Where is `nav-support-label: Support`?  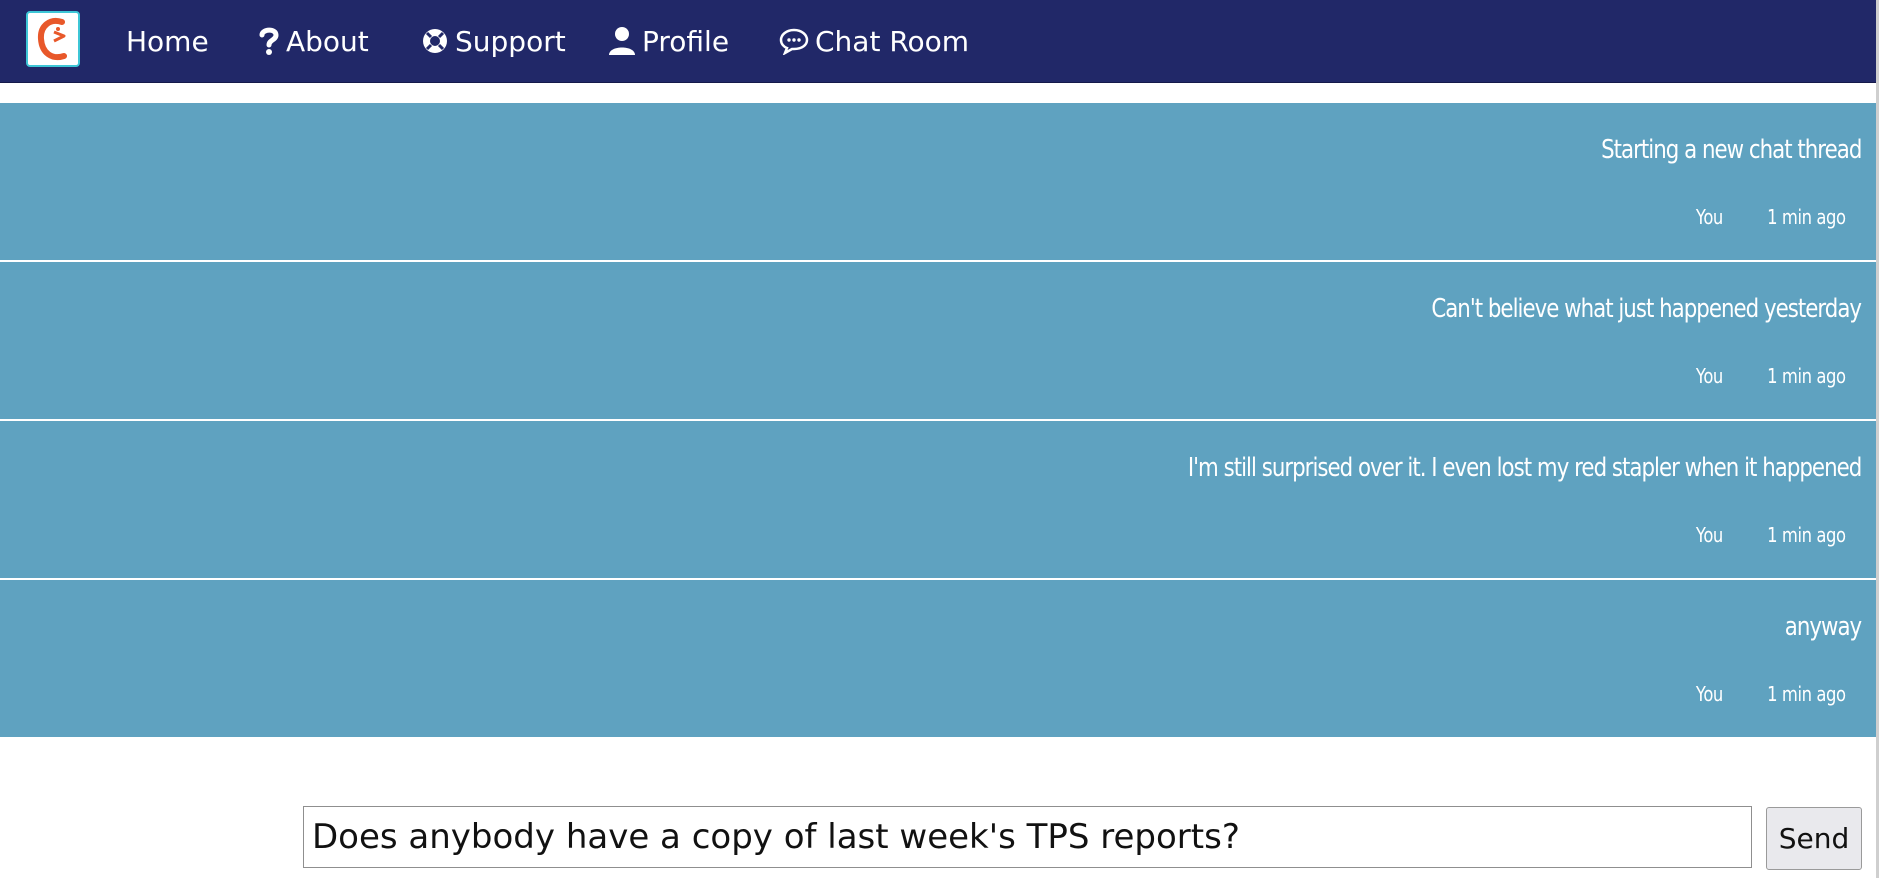
nav-support-label: Support is located at coordinates (510, 41).